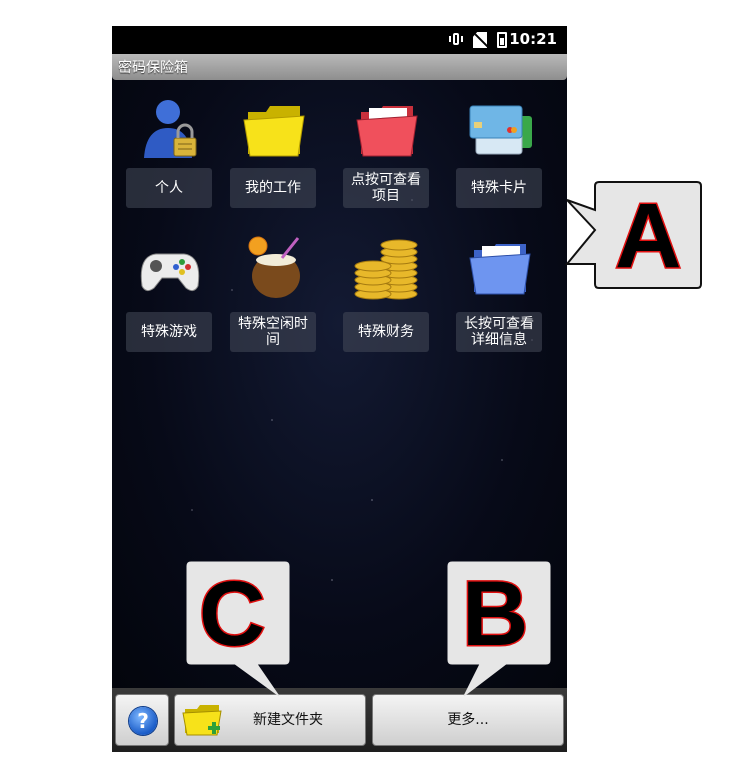 The width and height of the screenshot is (750, 781). I want to click on red-folder-icon, so click(387, 131).